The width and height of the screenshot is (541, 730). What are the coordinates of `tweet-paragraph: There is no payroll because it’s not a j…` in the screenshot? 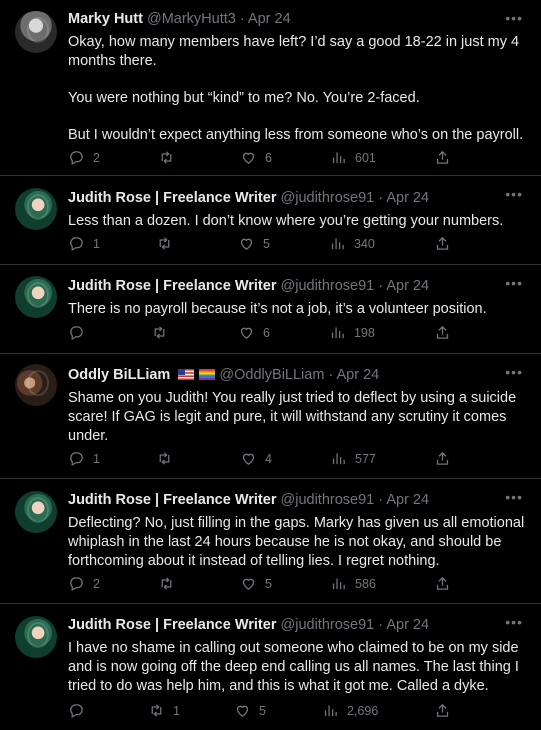 It's located at (277, 309).